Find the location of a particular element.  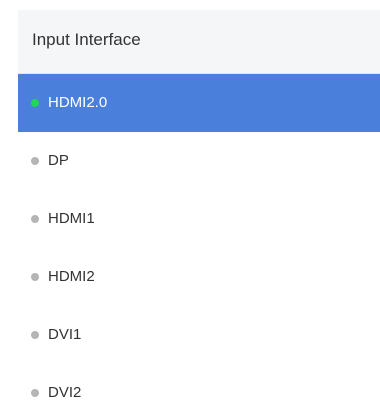

input-item-label: HDMI1 is located at coordinates (71, 218).